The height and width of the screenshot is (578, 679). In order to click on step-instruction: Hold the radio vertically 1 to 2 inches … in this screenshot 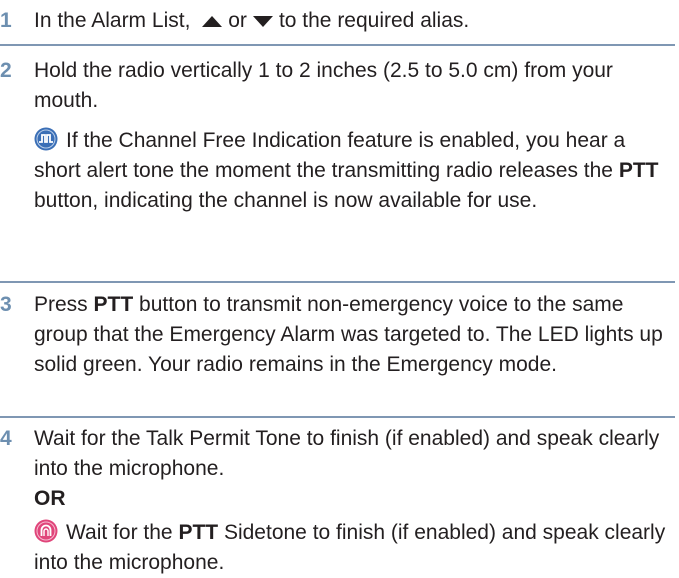, I will do `click(323, 85)`.